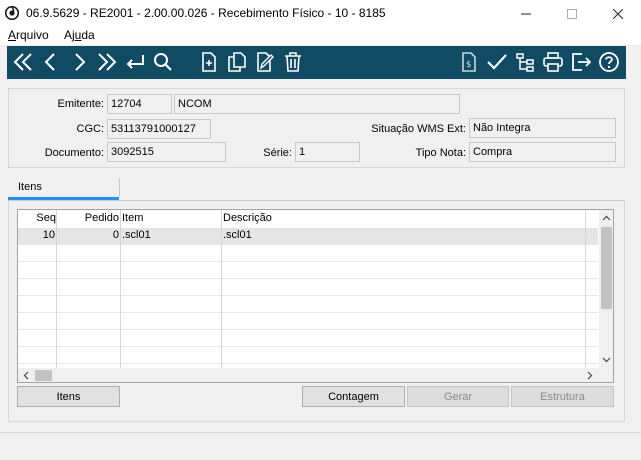 The width and height of the screenshot is (641, 460). I want to click on report-icon: $, so click(469, 62).